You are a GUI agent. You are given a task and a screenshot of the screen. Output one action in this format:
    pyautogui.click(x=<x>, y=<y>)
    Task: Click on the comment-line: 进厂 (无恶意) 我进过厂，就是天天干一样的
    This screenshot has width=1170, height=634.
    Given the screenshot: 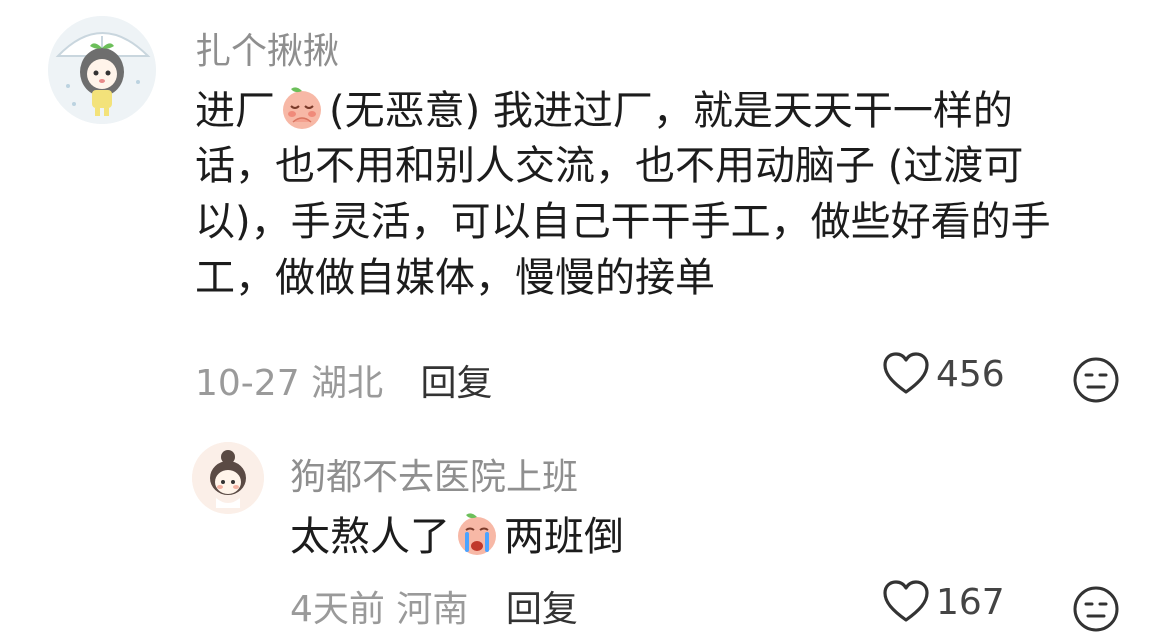 What is the action you would take?
    pyautogui.click(x=645, y=110)
    